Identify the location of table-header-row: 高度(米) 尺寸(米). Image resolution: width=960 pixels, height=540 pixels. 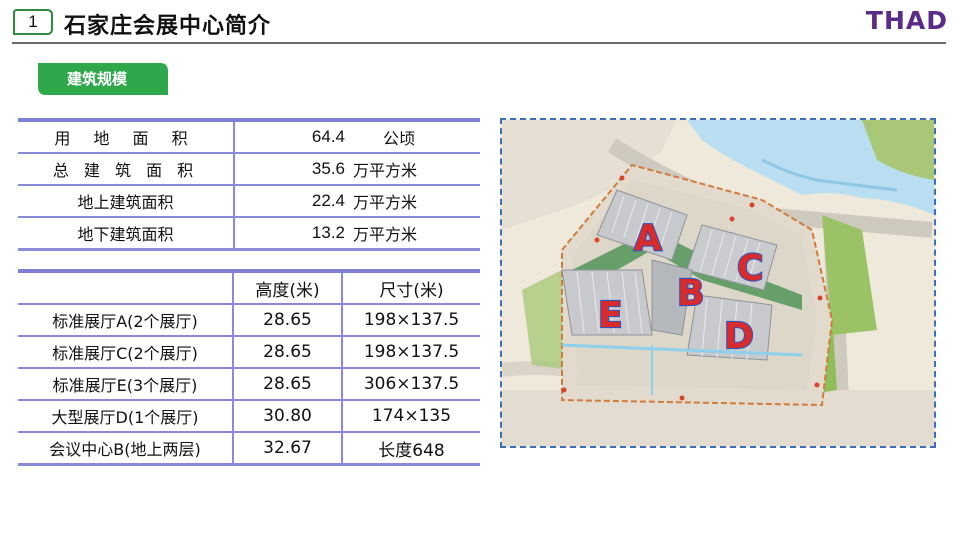
(249, 289).